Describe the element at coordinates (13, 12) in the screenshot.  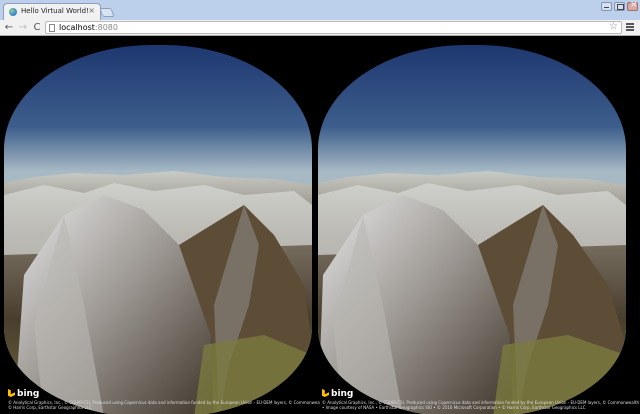
I see `globe-icon` at that location.